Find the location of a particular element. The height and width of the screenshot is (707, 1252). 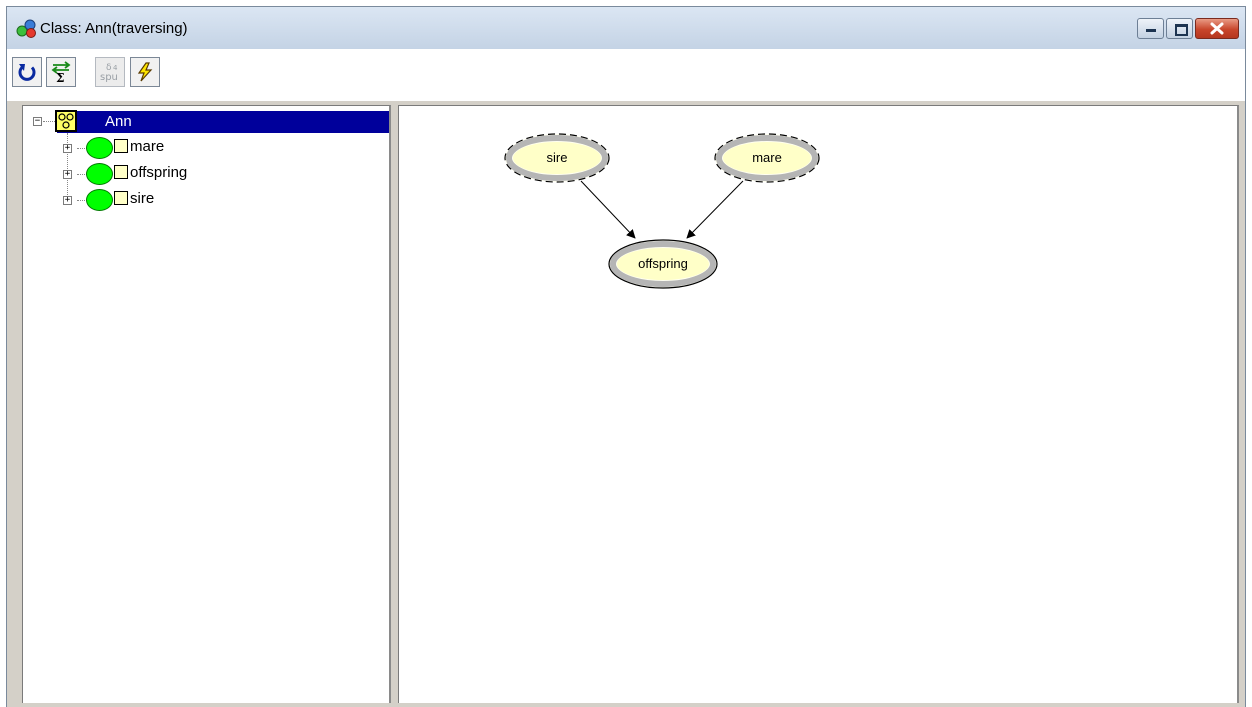

toolbar: Σ δ 4 spu is located at coordinates (626, 75).